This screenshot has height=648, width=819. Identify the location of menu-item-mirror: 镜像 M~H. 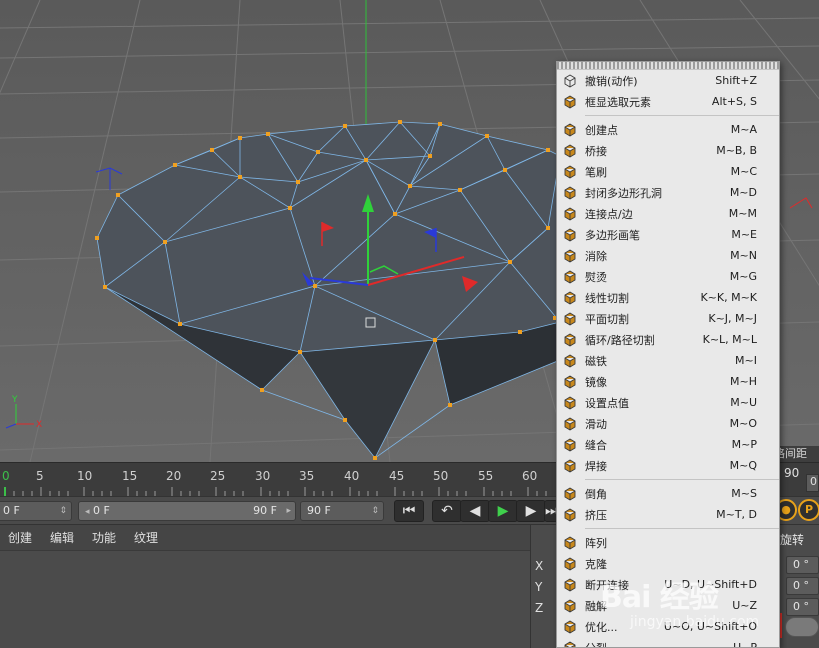
(668, 381).